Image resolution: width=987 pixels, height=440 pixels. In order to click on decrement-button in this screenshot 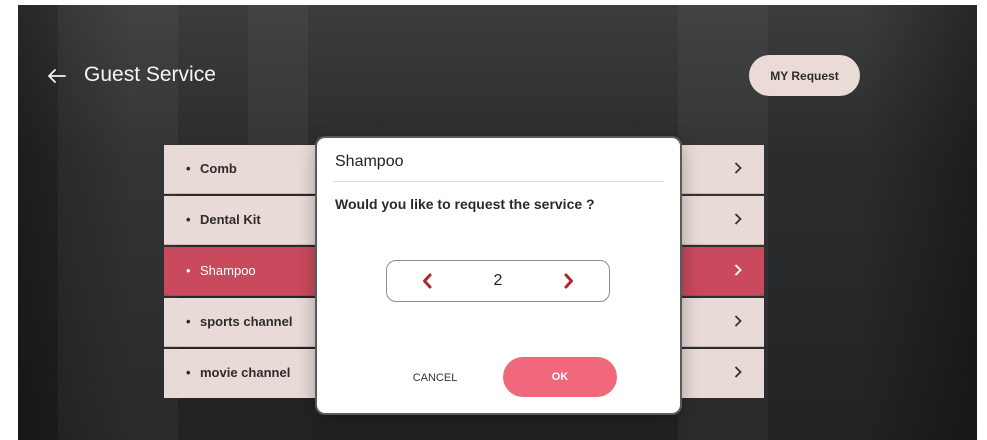, I will do `click(427, 281)`.